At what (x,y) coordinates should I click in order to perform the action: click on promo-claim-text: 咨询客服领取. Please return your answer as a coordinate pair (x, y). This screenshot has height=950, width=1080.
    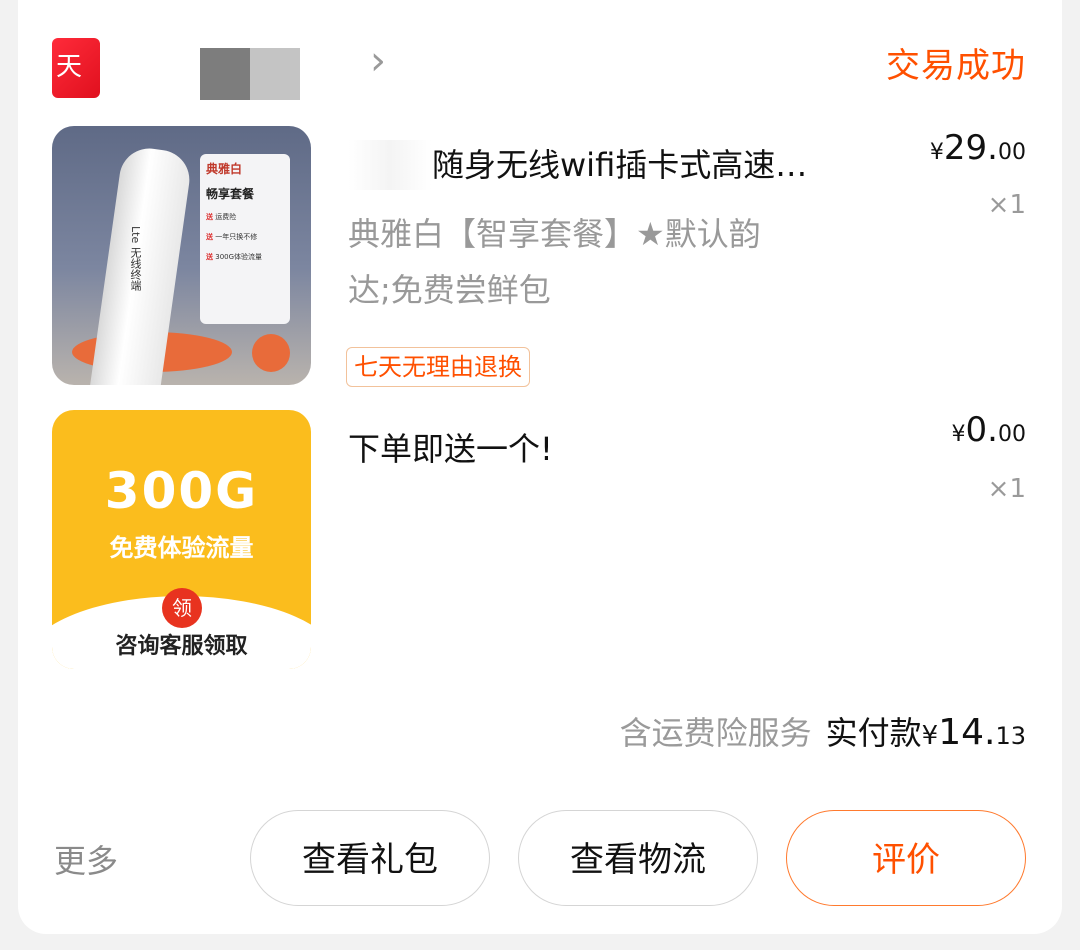
    Looking at the image, I should click on (181, 646).